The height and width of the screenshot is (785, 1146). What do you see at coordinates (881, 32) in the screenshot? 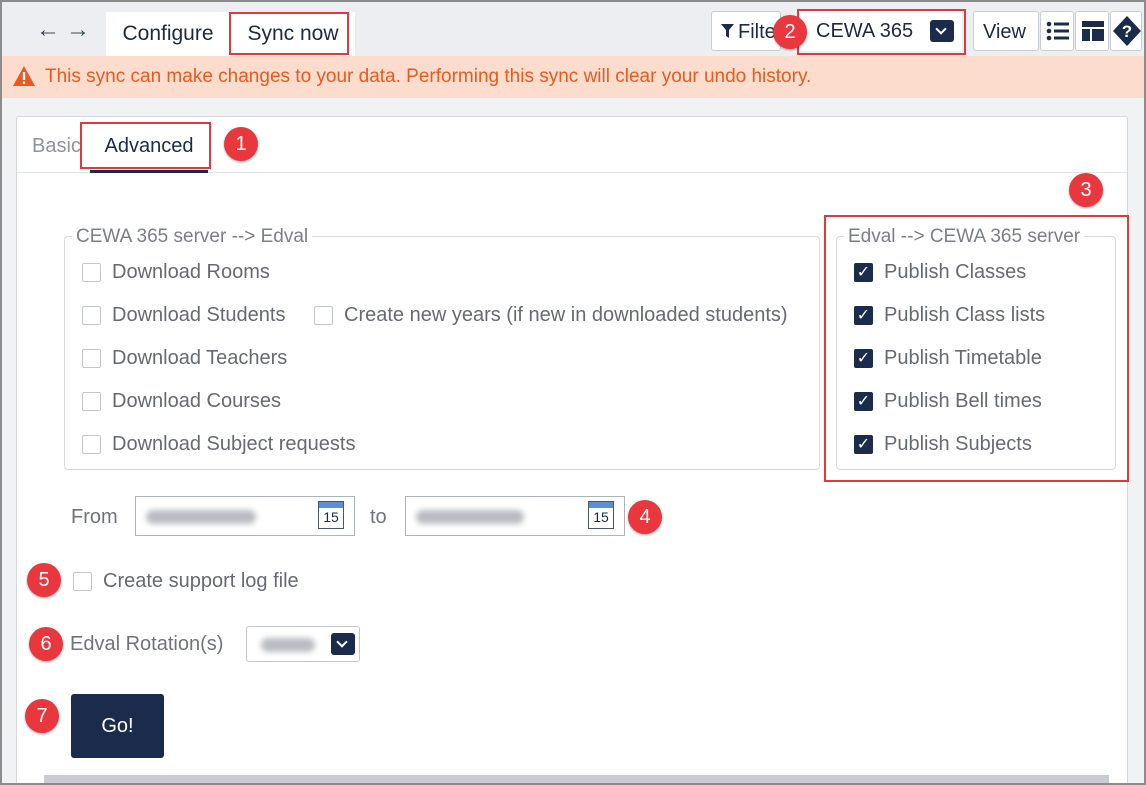
I see `highlight-dataset-select` at bounding box center [881, 32].